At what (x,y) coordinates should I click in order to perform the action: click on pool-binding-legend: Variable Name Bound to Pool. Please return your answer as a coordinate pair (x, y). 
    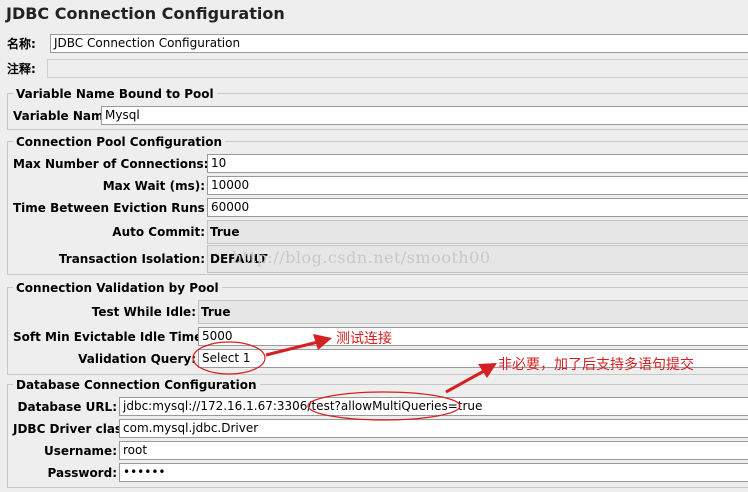
    Looking at the image, I should click on (115, 94).